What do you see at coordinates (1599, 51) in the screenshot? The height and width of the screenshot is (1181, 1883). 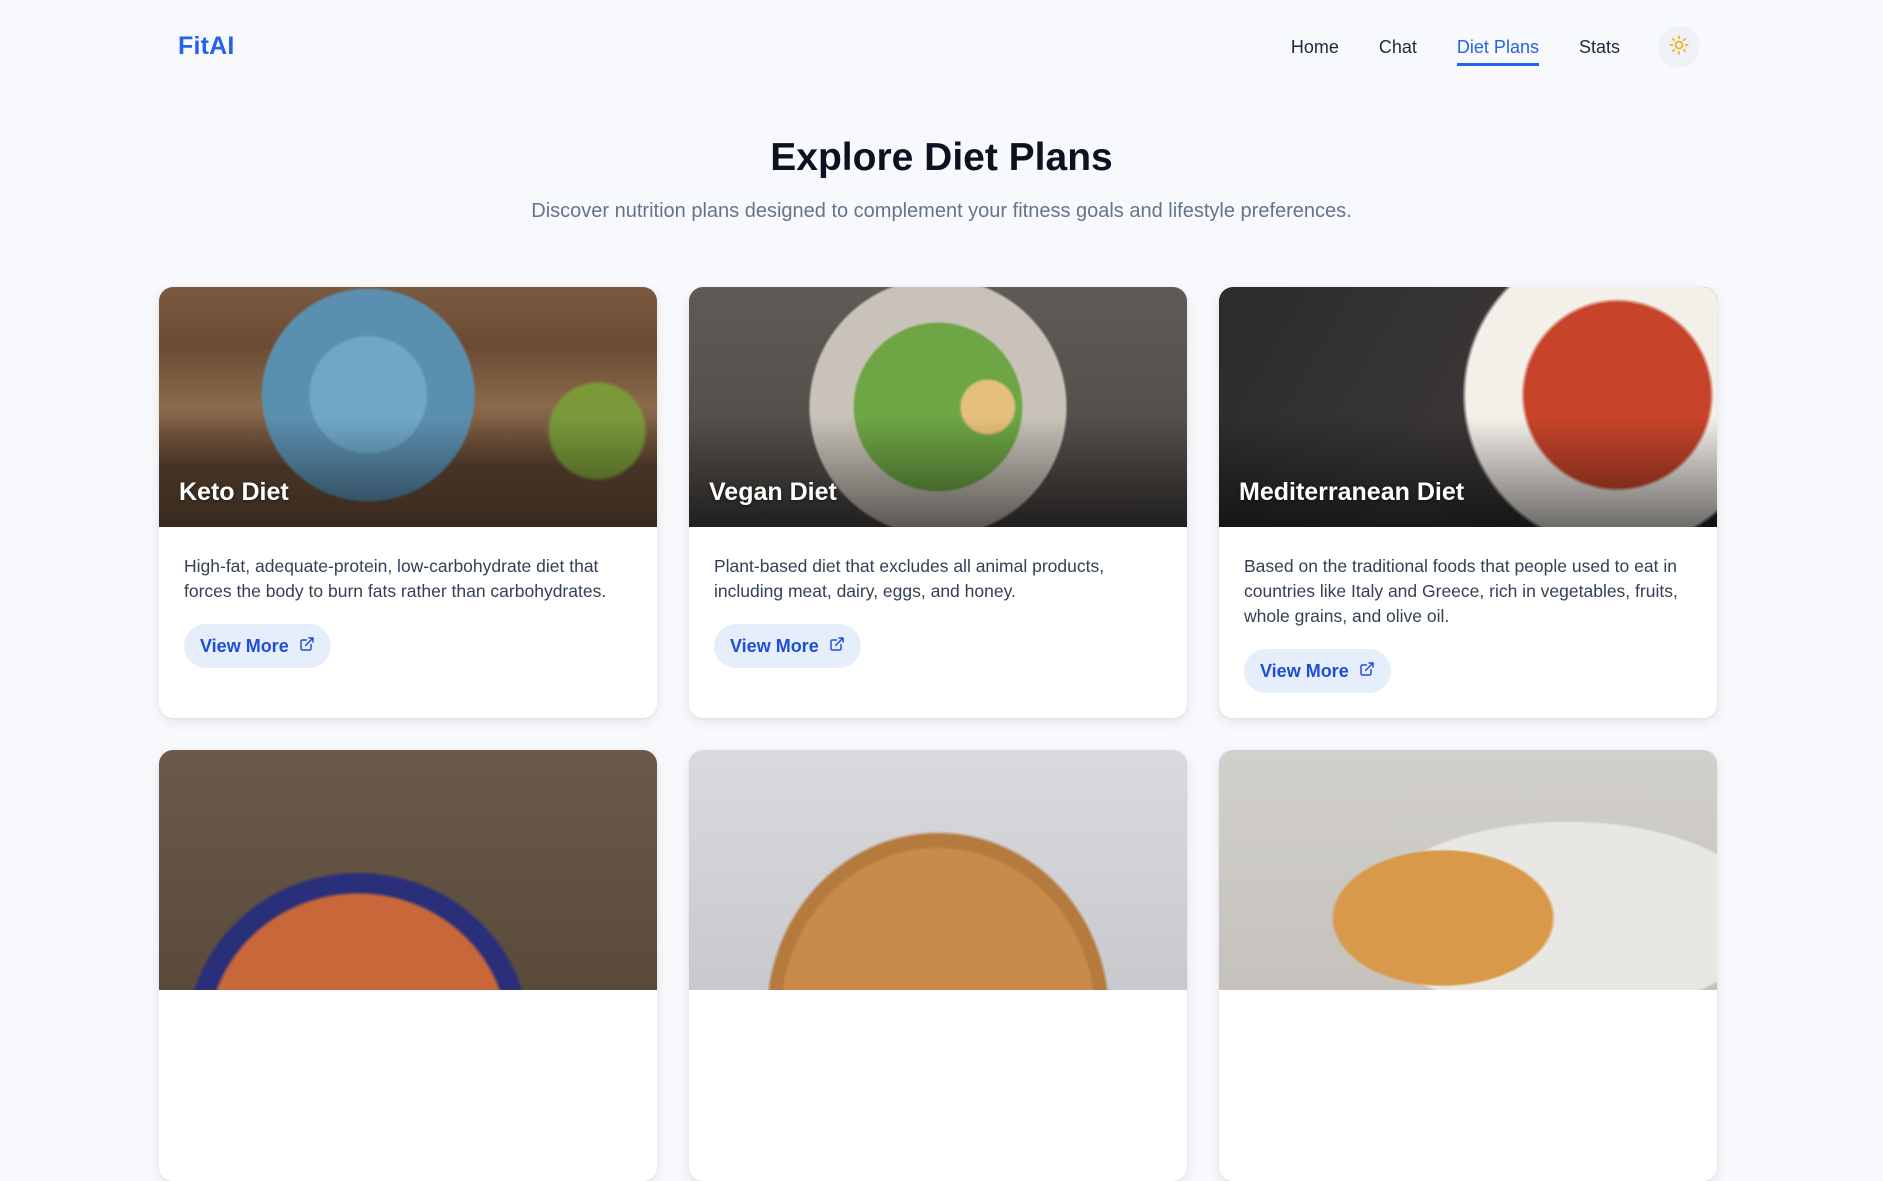 I see `nav-link-stats: Stats` at bounding box center [1599, 51].